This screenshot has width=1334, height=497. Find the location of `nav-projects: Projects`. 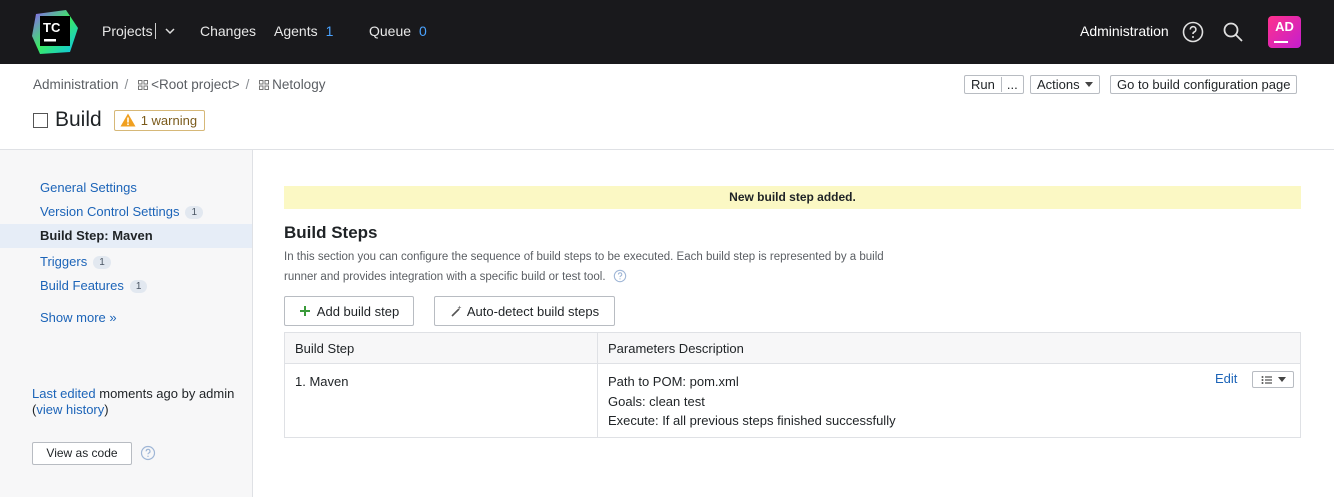

nav-projects: Projects is located at coordinates (138, 31).